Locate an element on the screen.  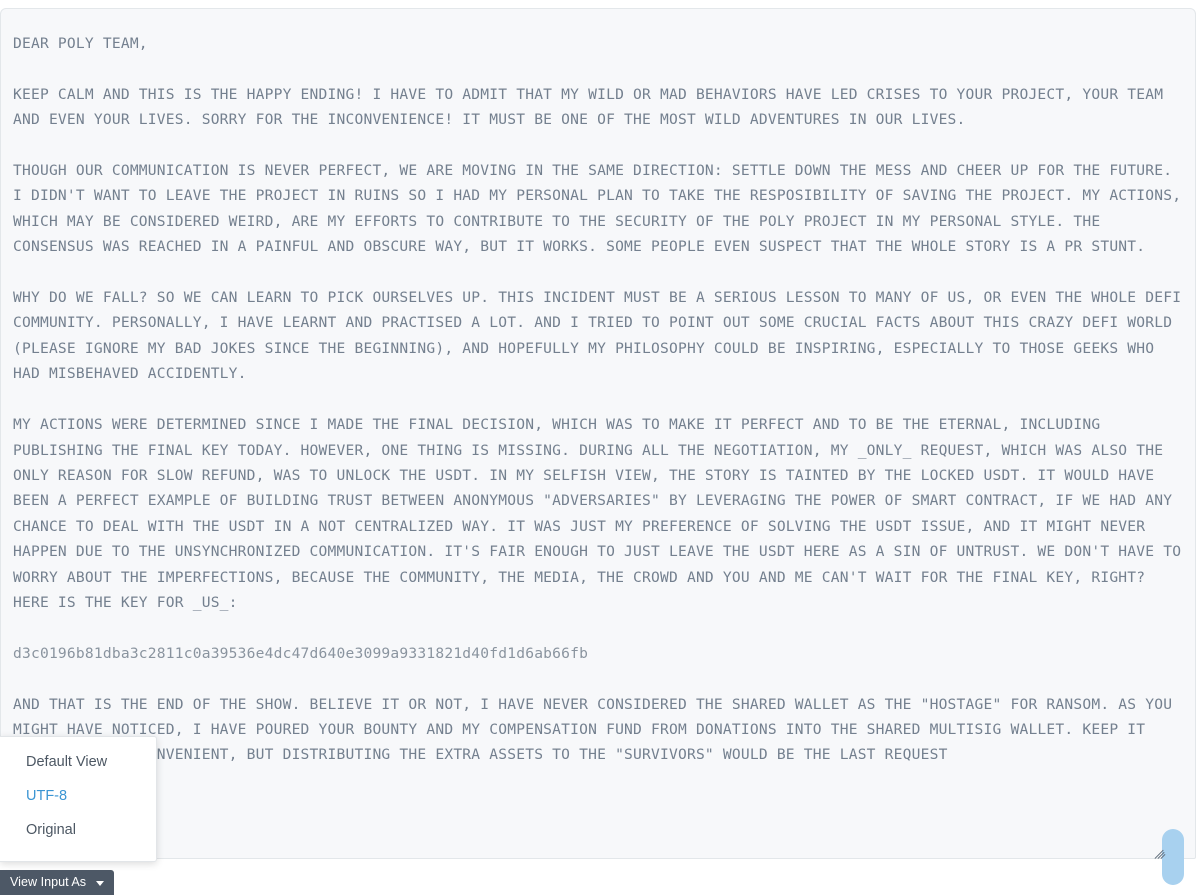
dropdown-item-utf-8: UTF-8 is located at coordinates (78, 796).